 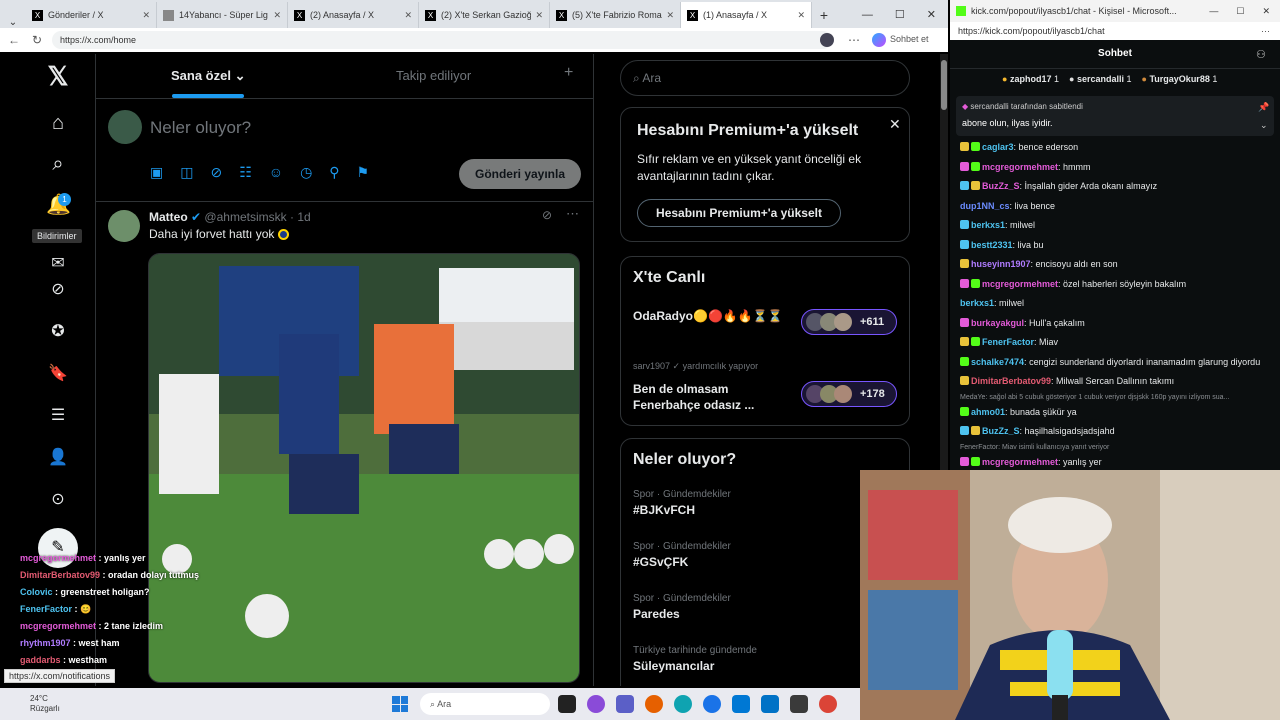 I want to click on chrome-icon, so click(x=712, y=704).